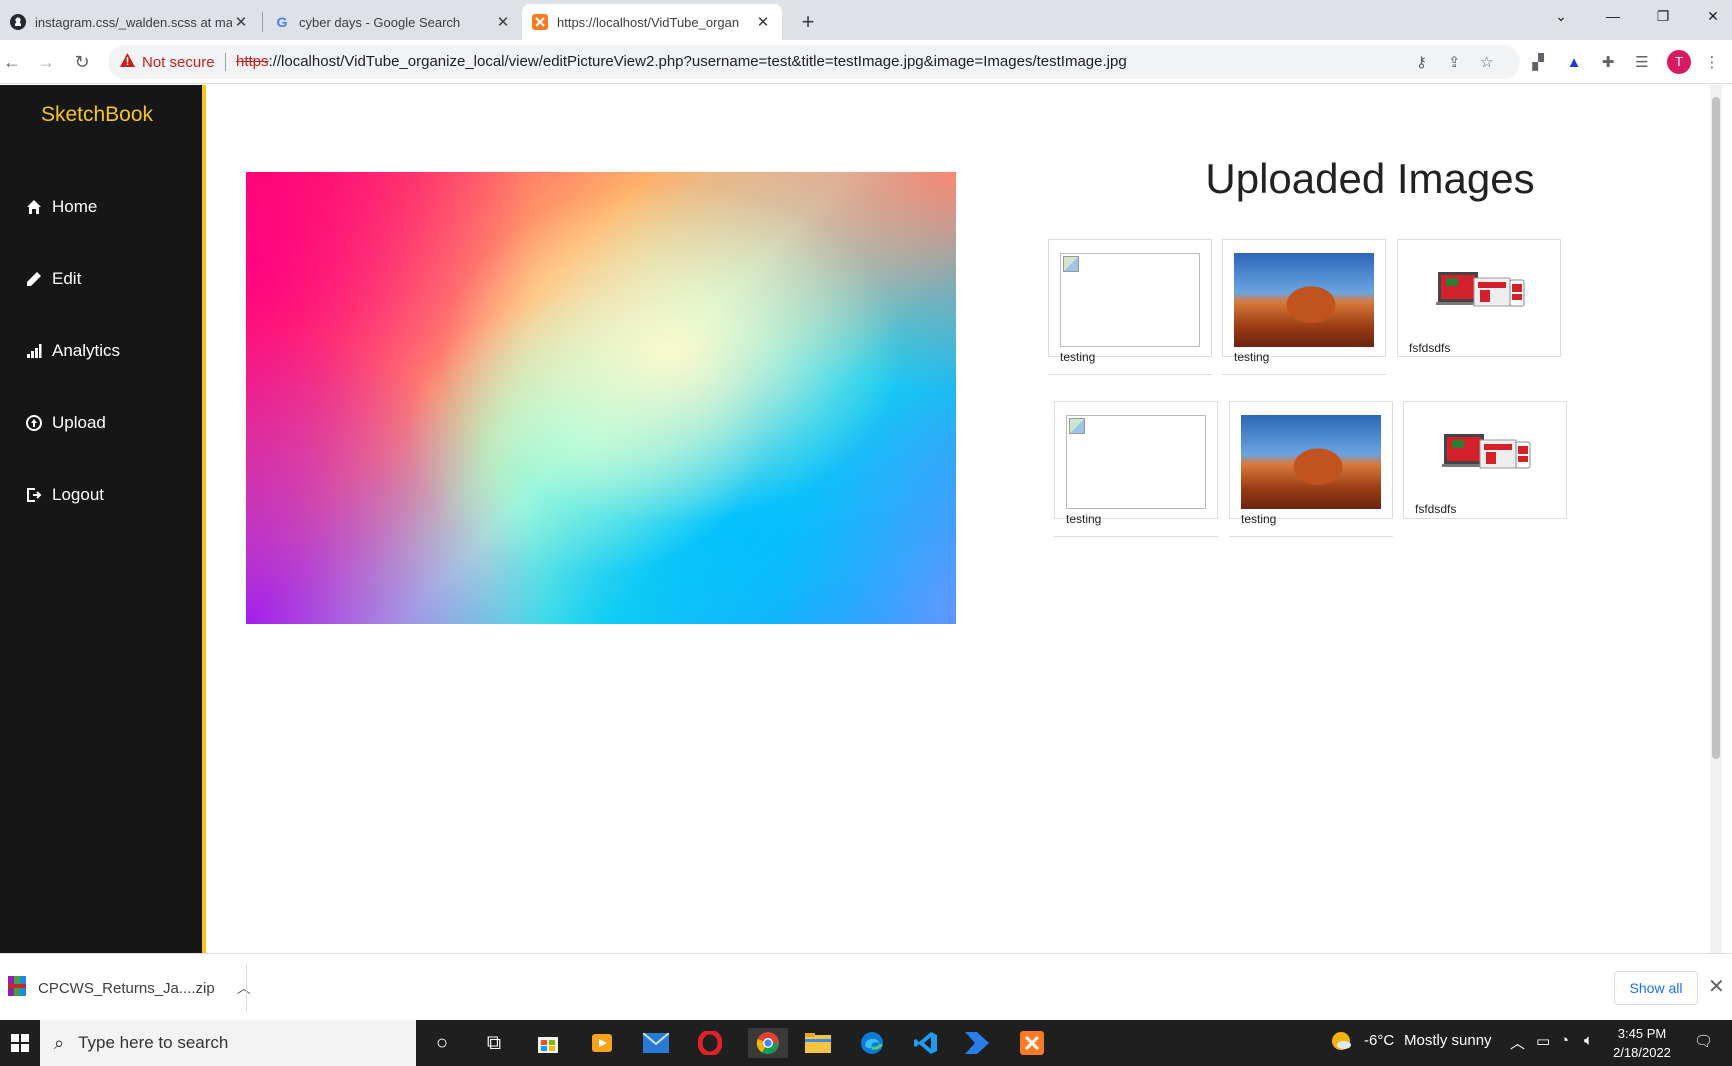 The image size is (1732, 1066). What do you see at coordinates (710, 1043) in the screenshot?
I see `opera-icon` at bounding box center [710, 1043].